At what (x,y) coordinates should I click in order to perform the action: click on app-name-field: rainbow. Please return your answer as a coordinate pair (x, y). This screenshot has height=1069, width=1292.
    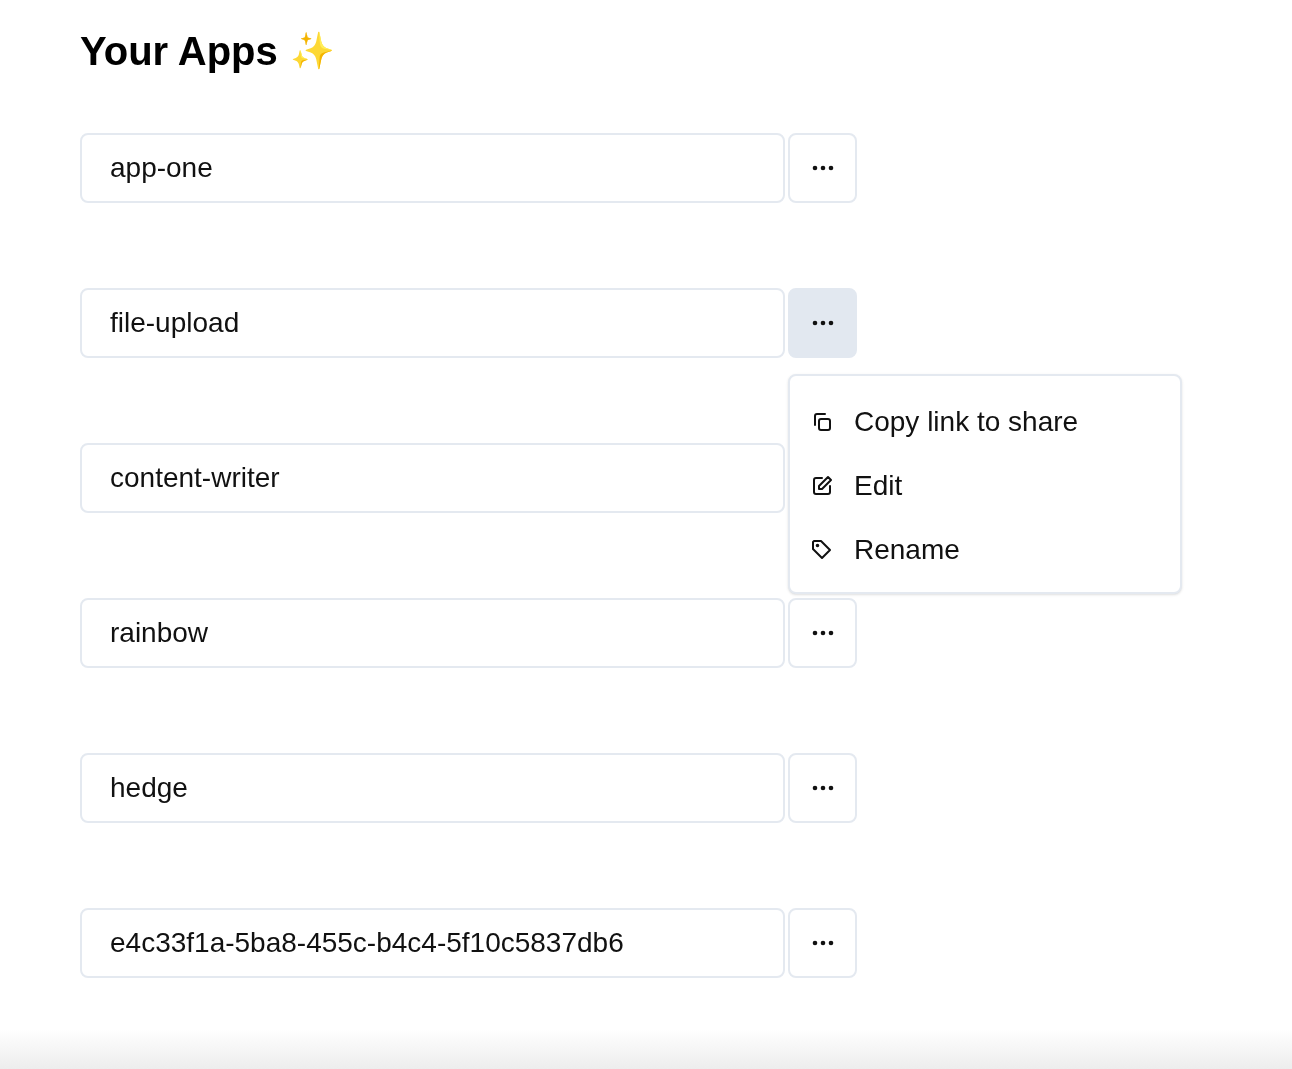
    Looking at the image, I should click on (432, 633).